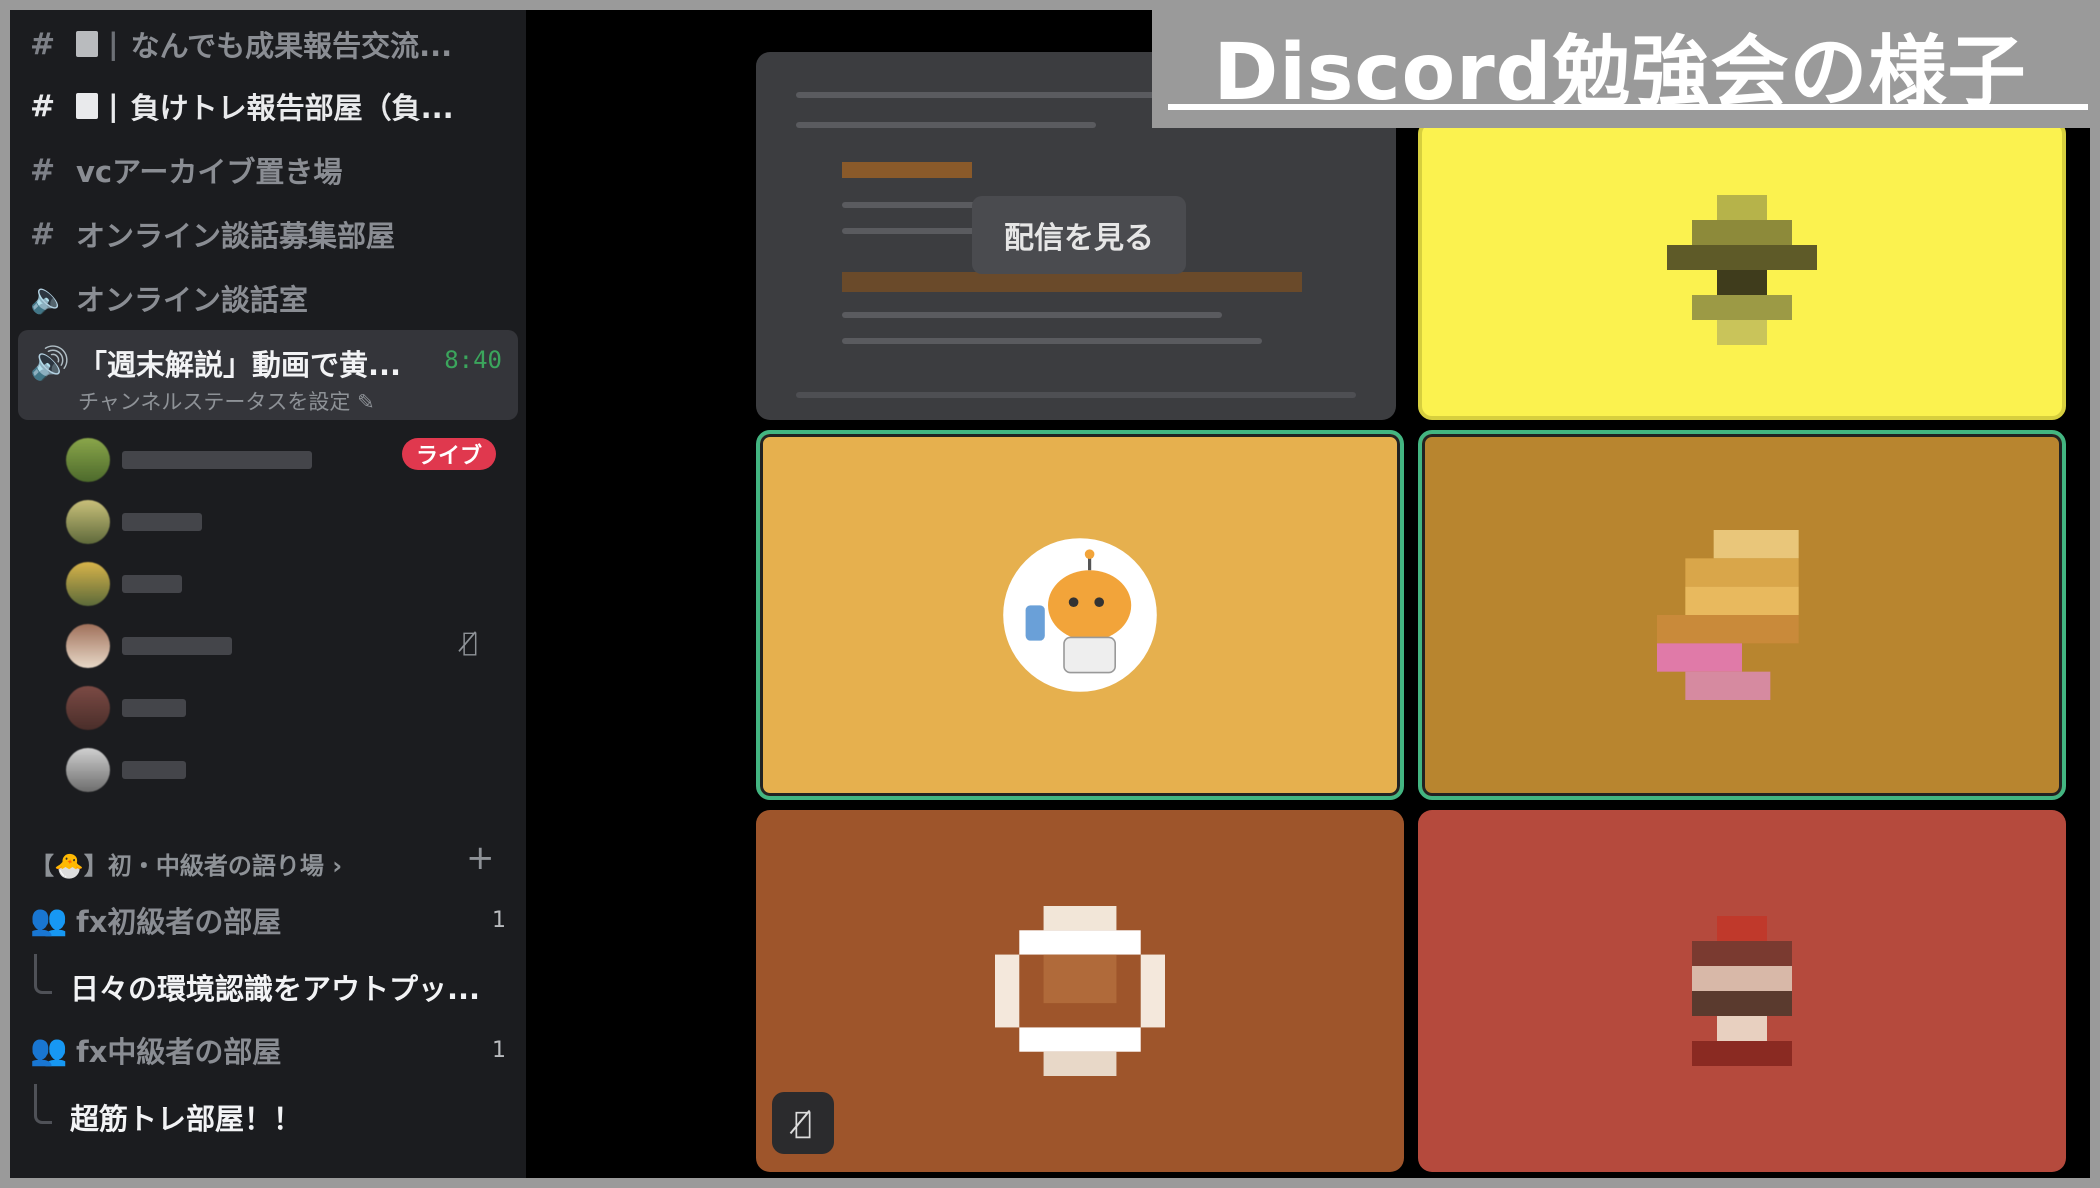 Image resolution: width=2100 pixels, height=1188 pixels. Describe the element at coordinates (337, 866) in the screenshot. I see `chevron-right-icon: ›` at that location.